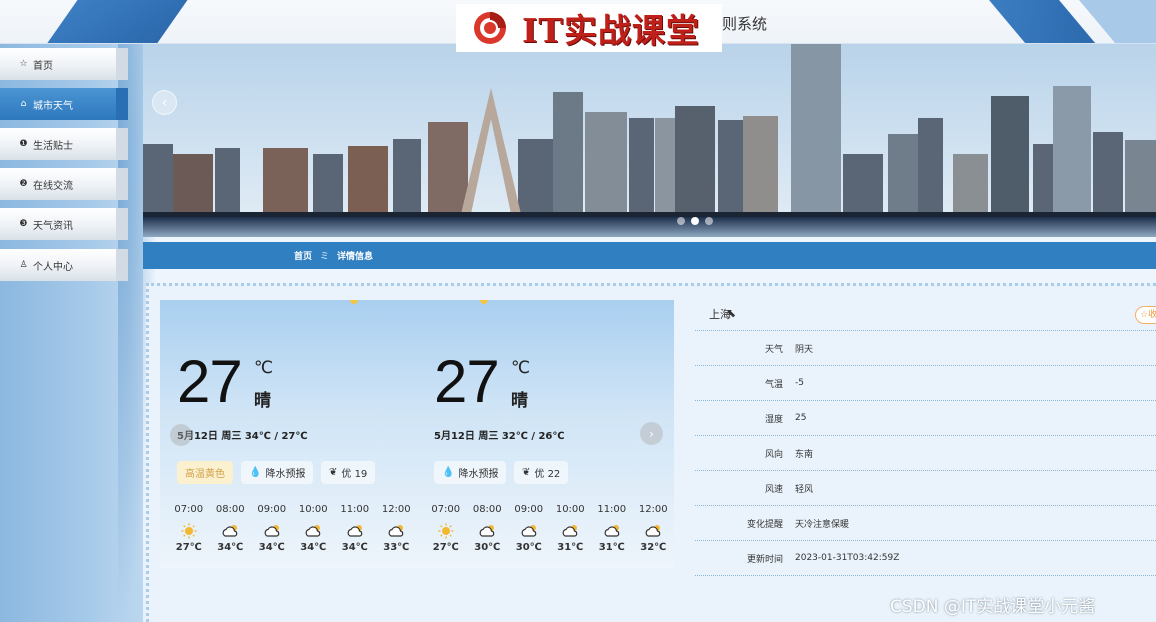 The height and width of the screenshot is (622, 1156). What do you see at coordinates (348, 472) in the screenshot?
I see `air-quality-badge: ❦ 优 19` at bounding box center [348, 472].